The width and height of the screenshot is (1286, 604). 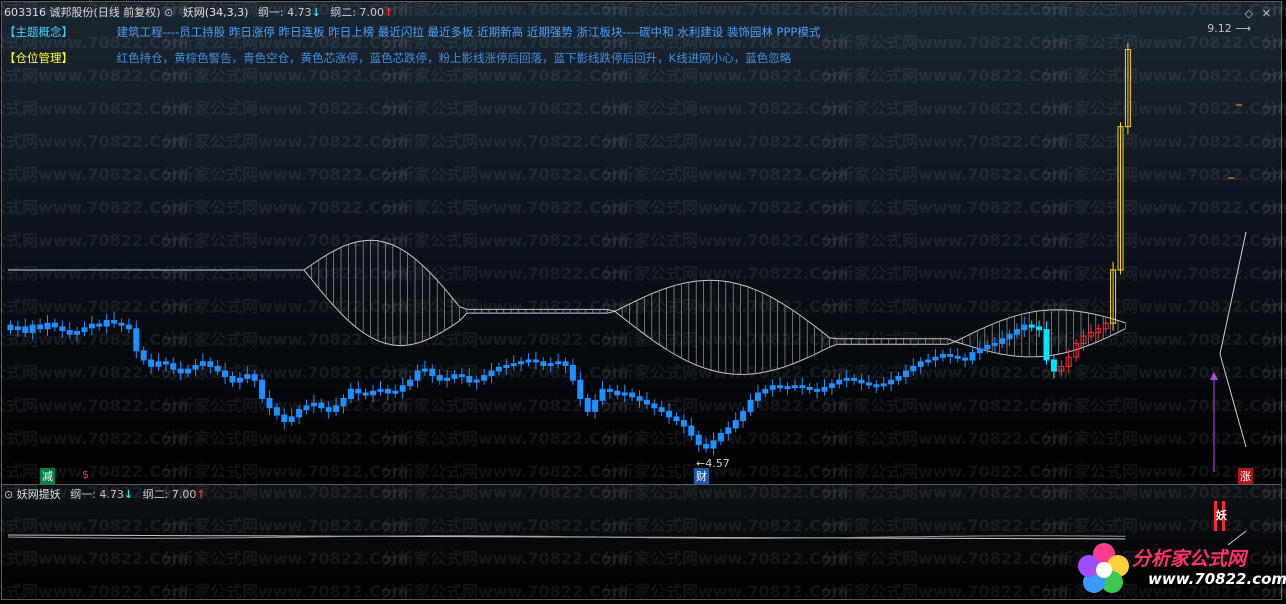 What do you see at coordinates (284, 12) in the screenshot?
I see `gang1-value: 纲一: 4.73` at bounding box center [284, 12].